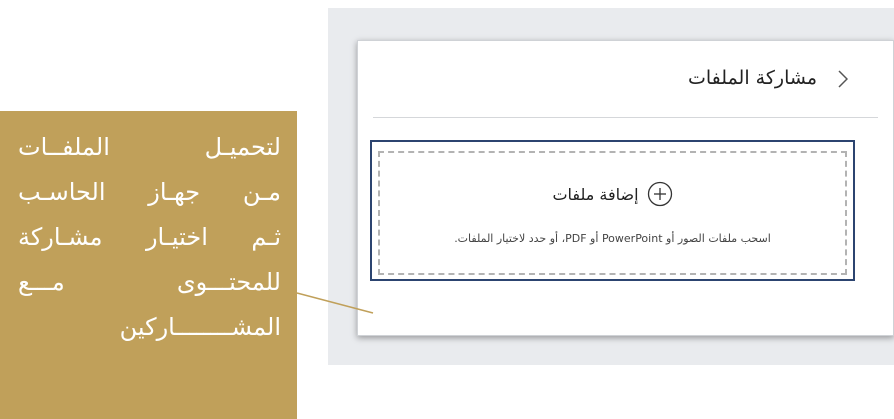 The image size is (894, 419). What do you see at coordinates (149, 237) in the screenshot?
I see `callout-line-3: ثـم اختيـار مشـاركة` at bounding box center [149, 237].